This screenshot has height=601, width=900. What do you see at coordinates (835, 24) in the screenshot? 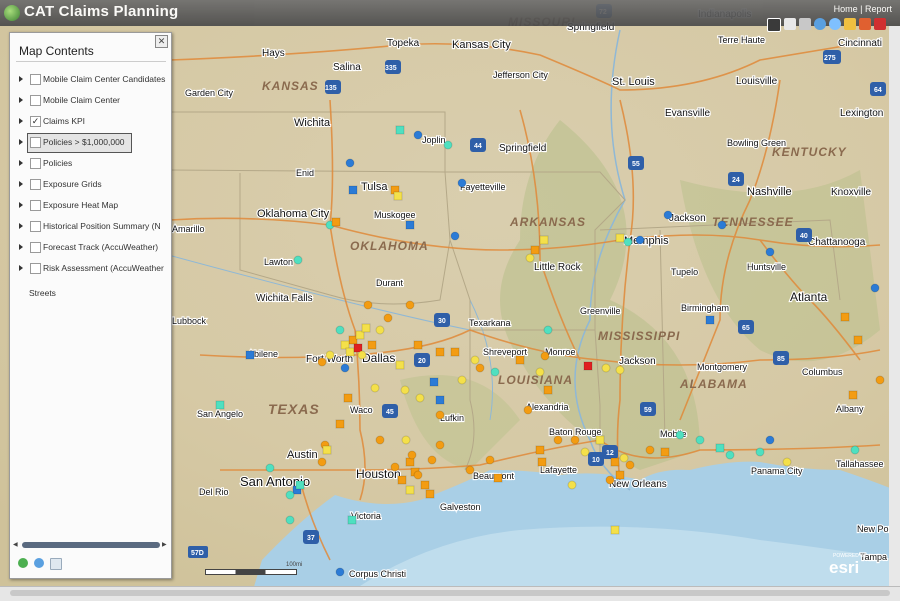
I see `locate-icon` at bounding box center [835, 24].